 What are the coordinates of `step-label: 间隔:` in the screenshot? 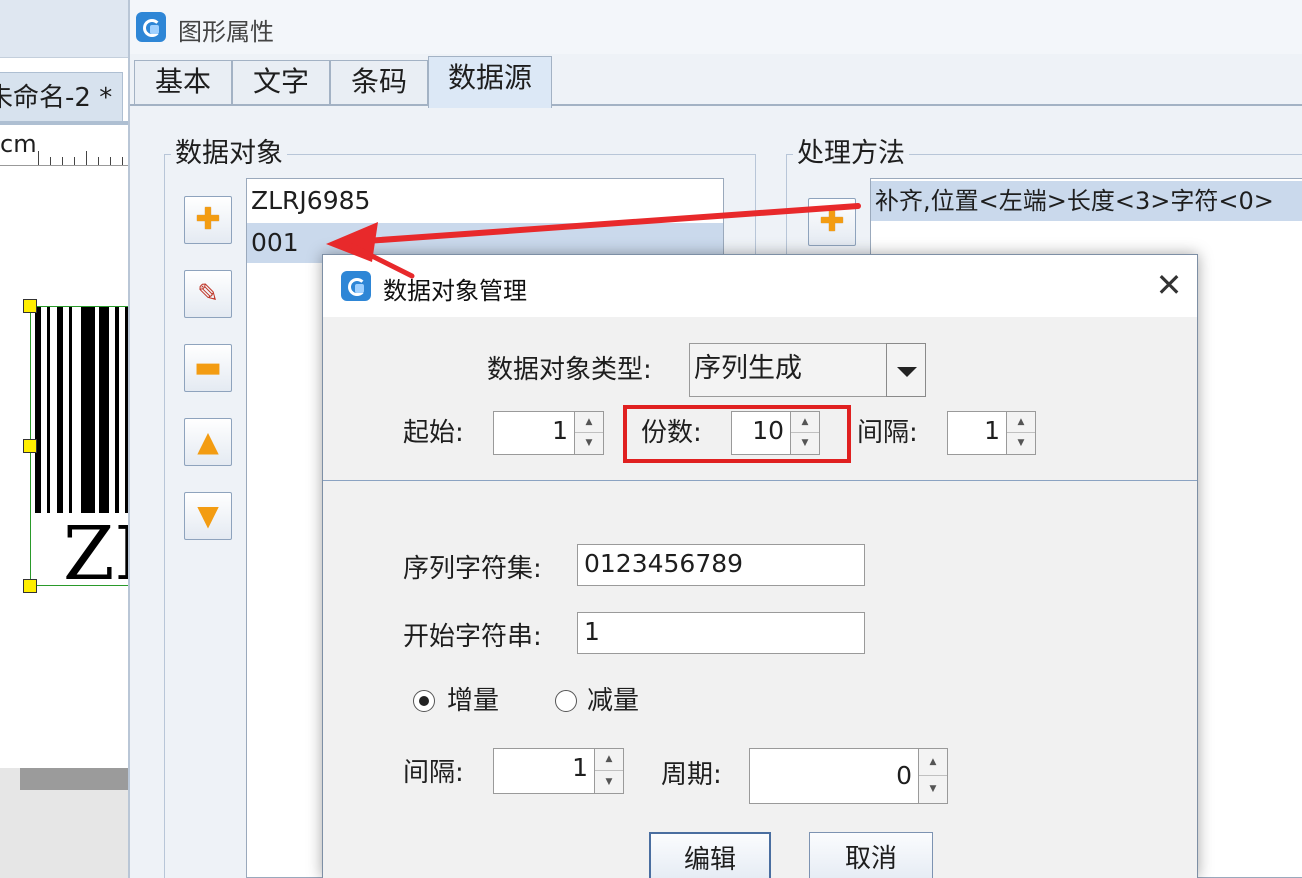 It's located at (433, 773).